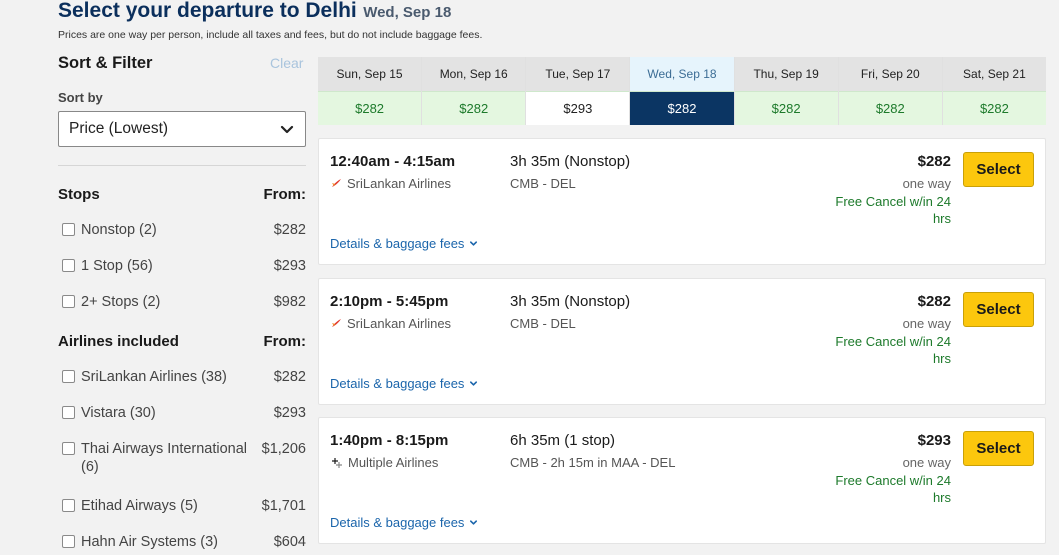  What do you see at coordinates (578, 74) in the screenshot?
I see `date-option-label: Tue, Sep 17` at bounding box center [578, 74].